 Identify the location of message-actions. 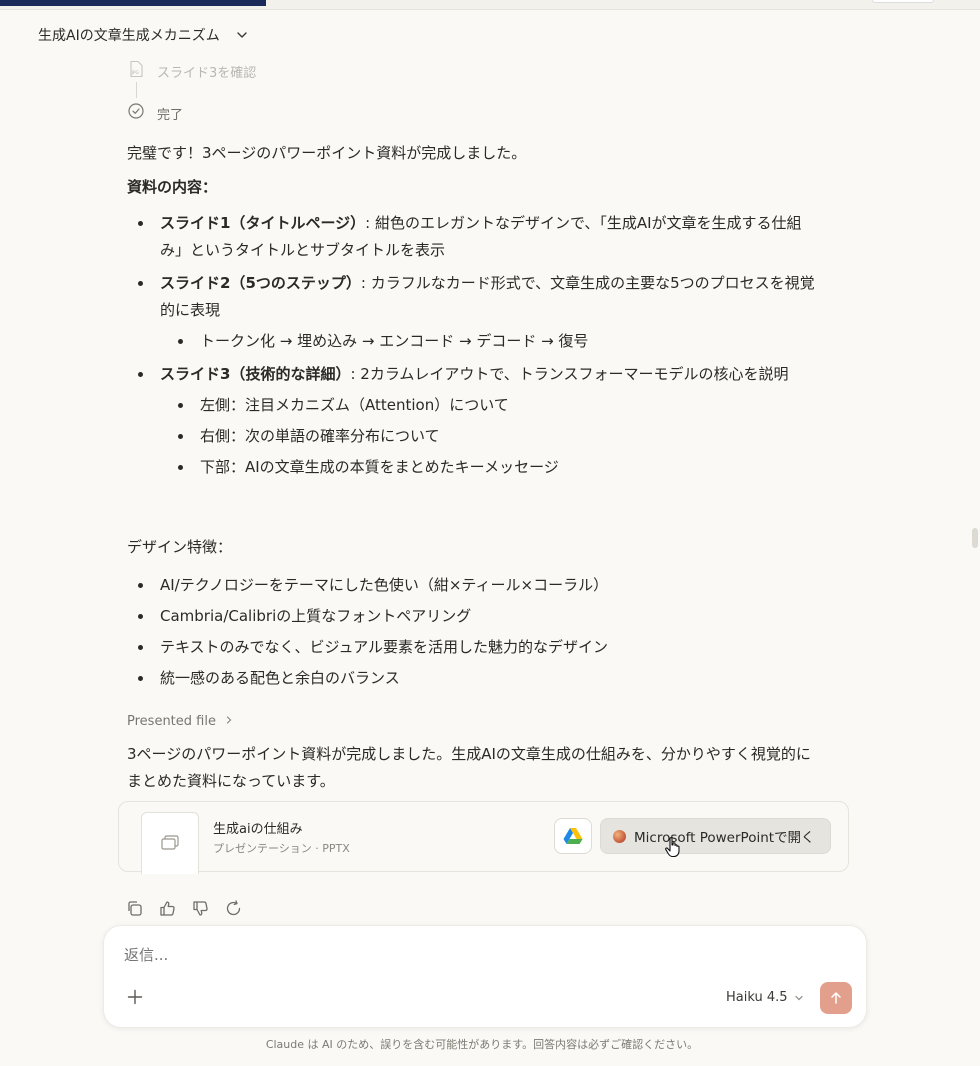
(184, 908).